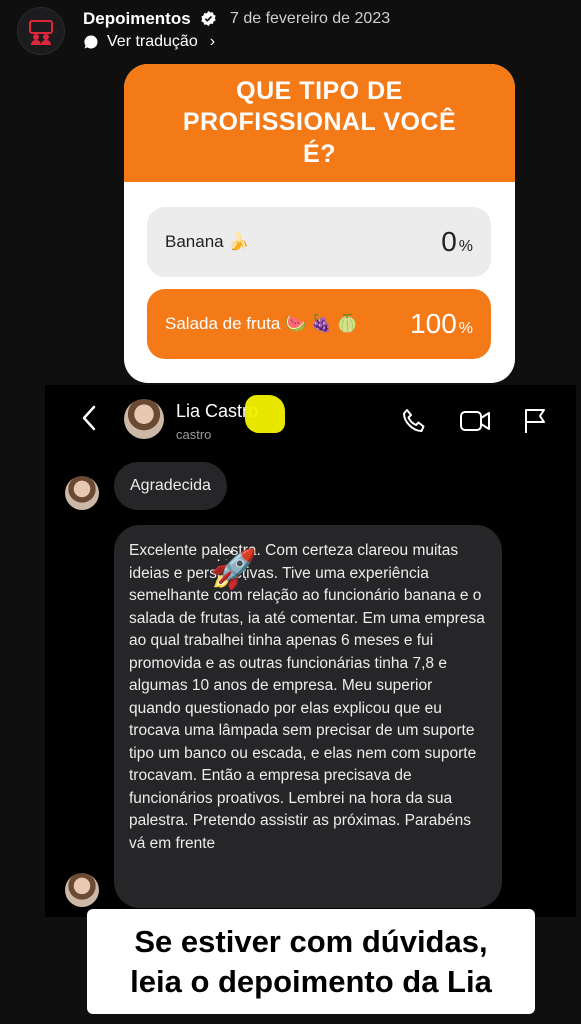 The image size is (581, 1024). I want to click on poll-option-banana: Banana 🍌 0%, so click(319, 242).